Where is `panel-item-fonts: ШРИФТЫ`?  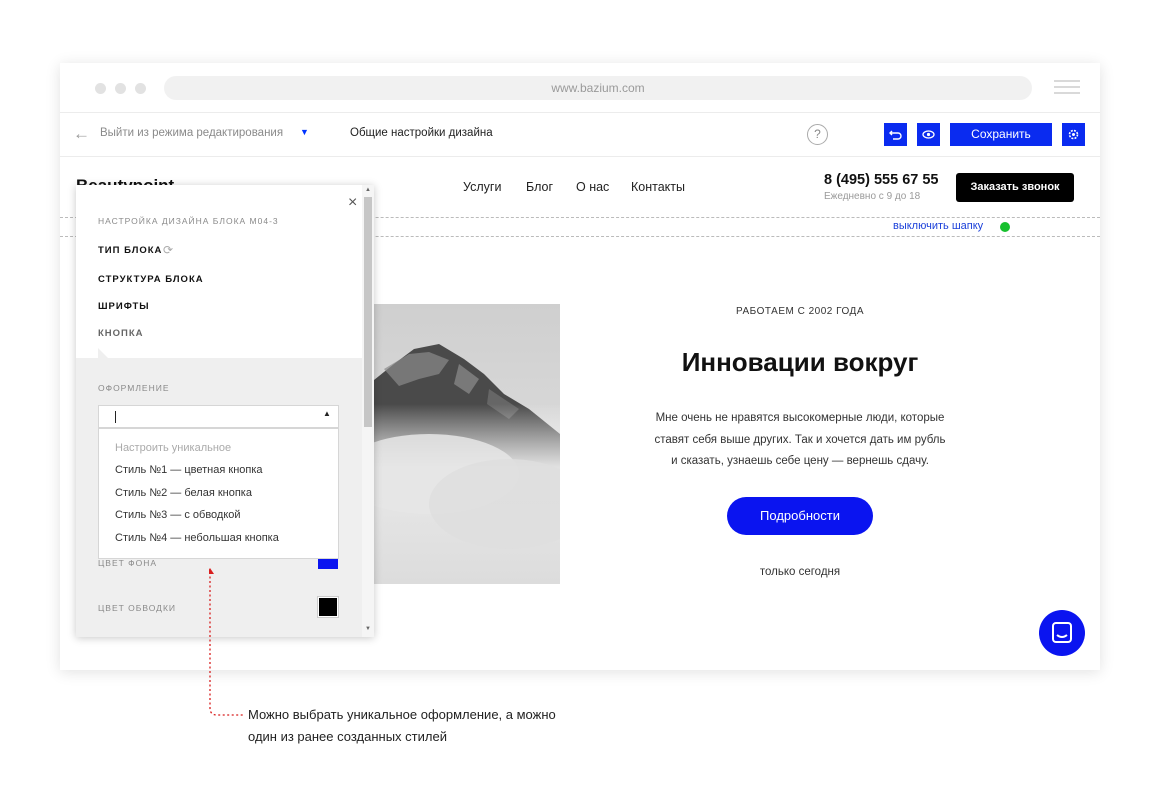
panel-item-fonts: ШРИФТЫ is located at coordinates (124, 306).